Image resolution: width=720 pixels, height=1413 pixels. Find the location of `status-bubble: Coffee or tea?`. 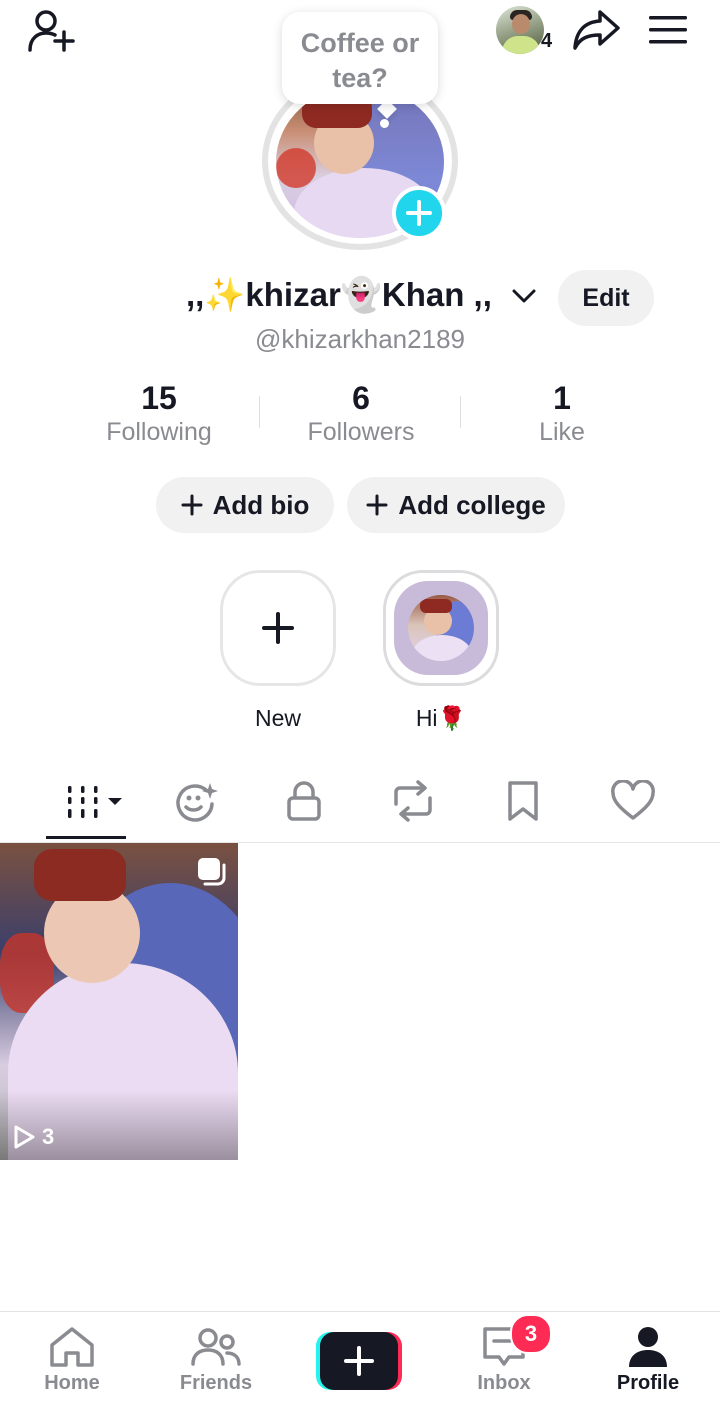

status-bubble: Coffee or tea? is located at coordinates (360, 58).